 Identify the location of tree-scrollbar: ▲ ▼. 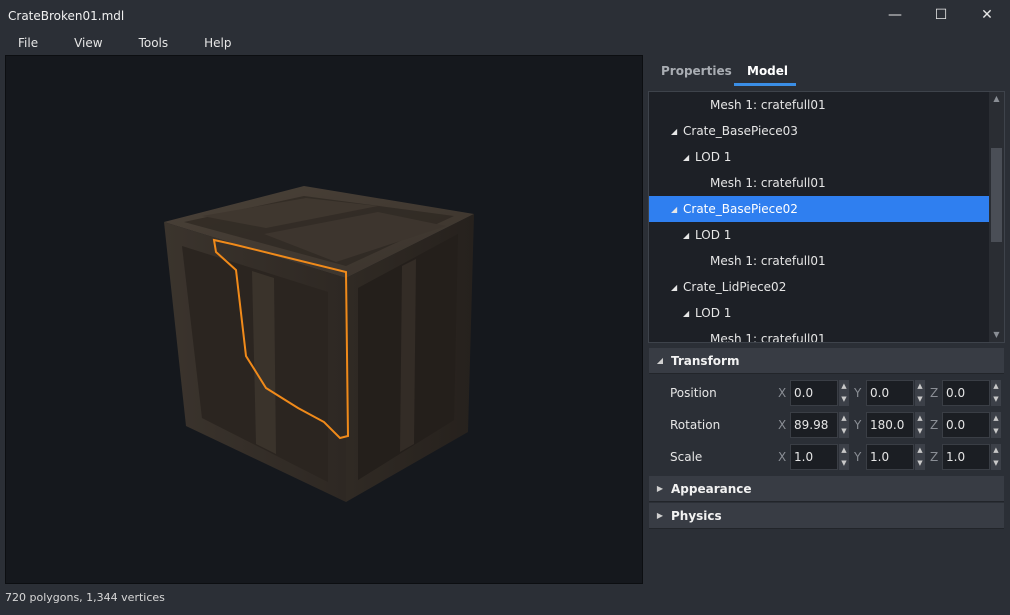
(996, 217).